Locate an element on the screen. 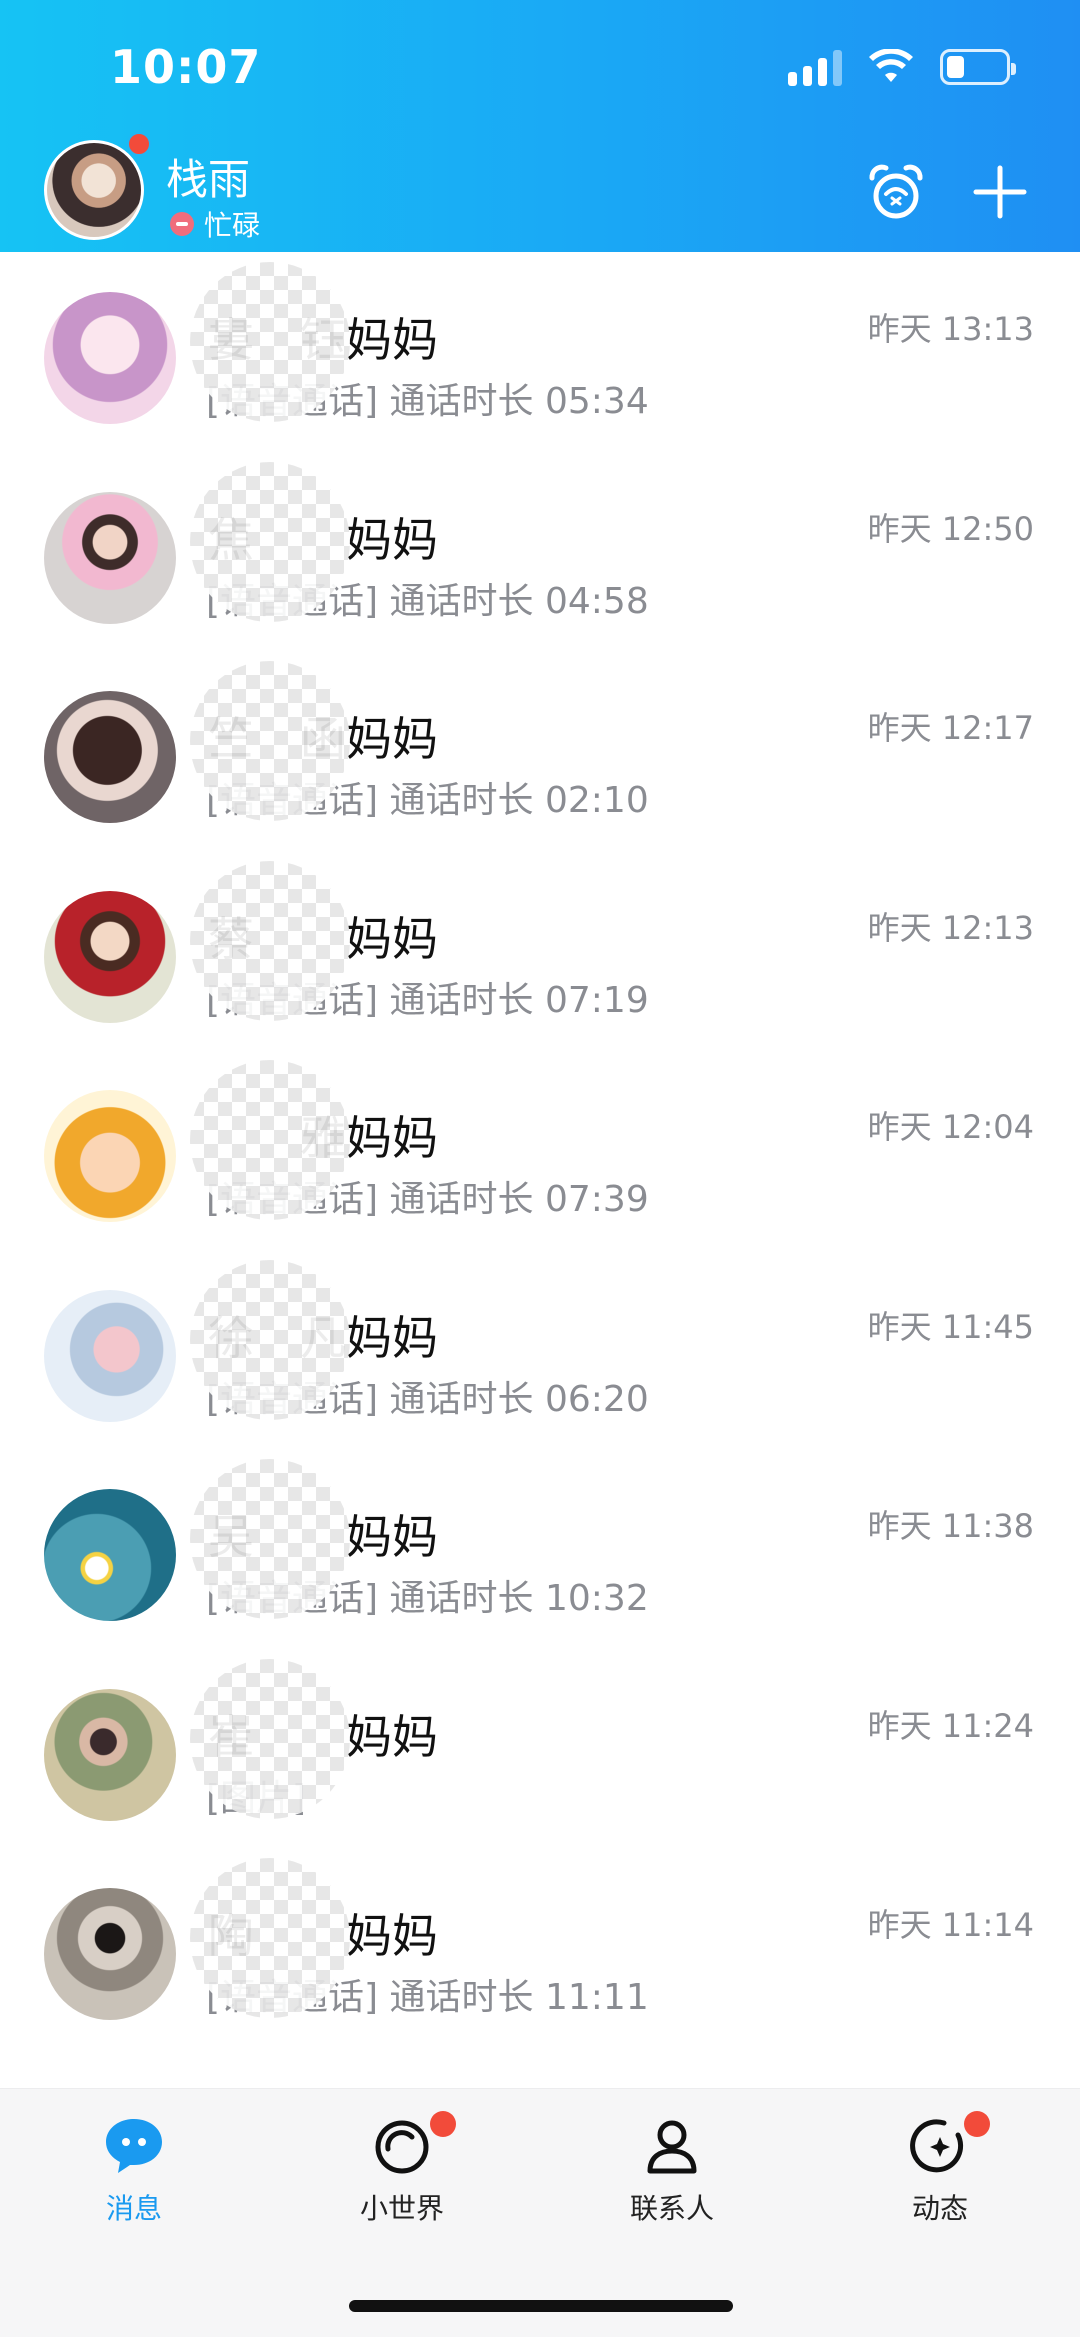 This screenshot has width=1080, height=2337. message-row: 崔 妈妈 [图片] 昨天 11:24 is located at coordinates (540, 1749).